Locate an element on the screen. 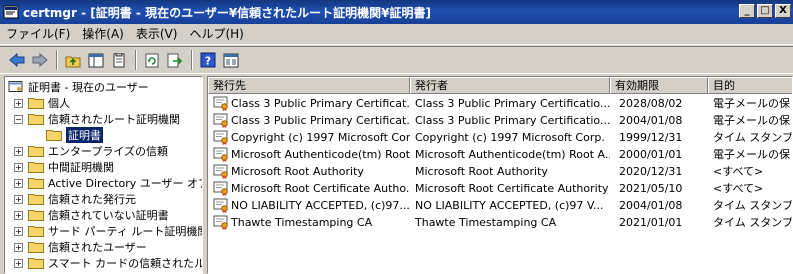 This screenshot has height=274, width=793. properties-icon is located at coordinates (119, 60).